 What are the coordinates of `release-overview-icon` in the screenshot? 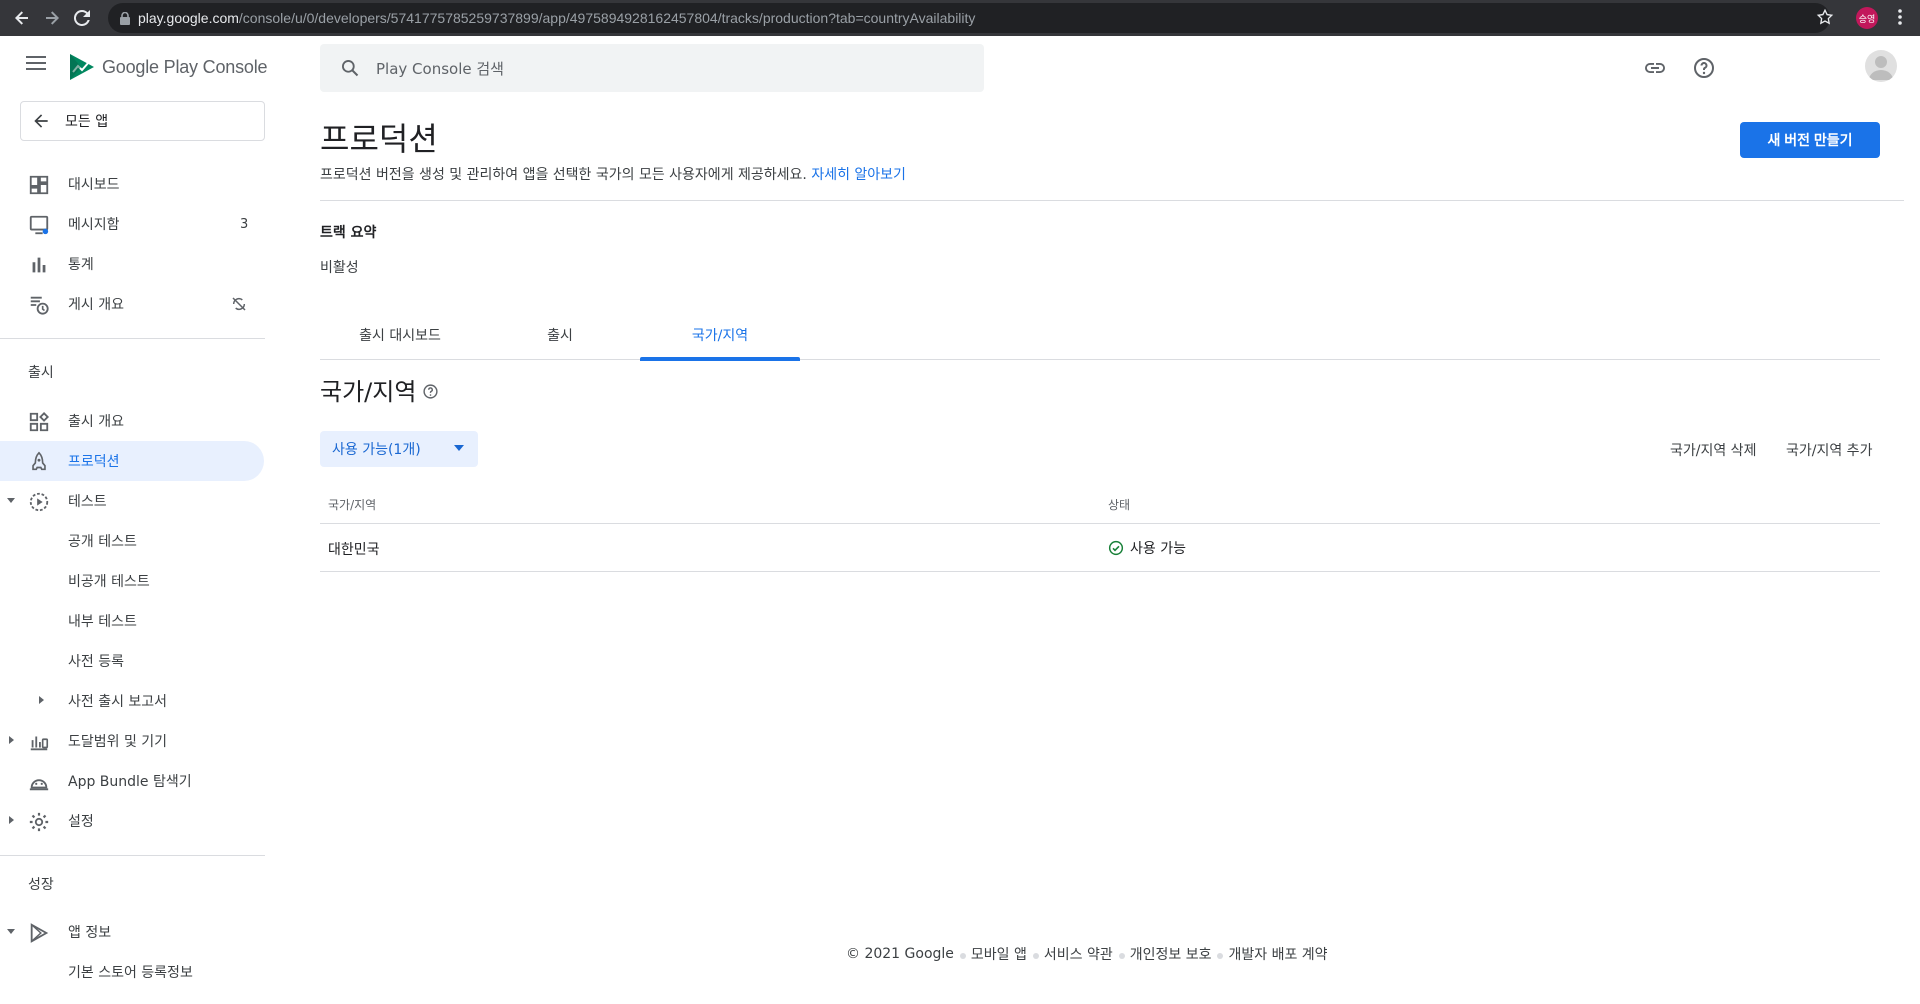 It's located at (39, 421).